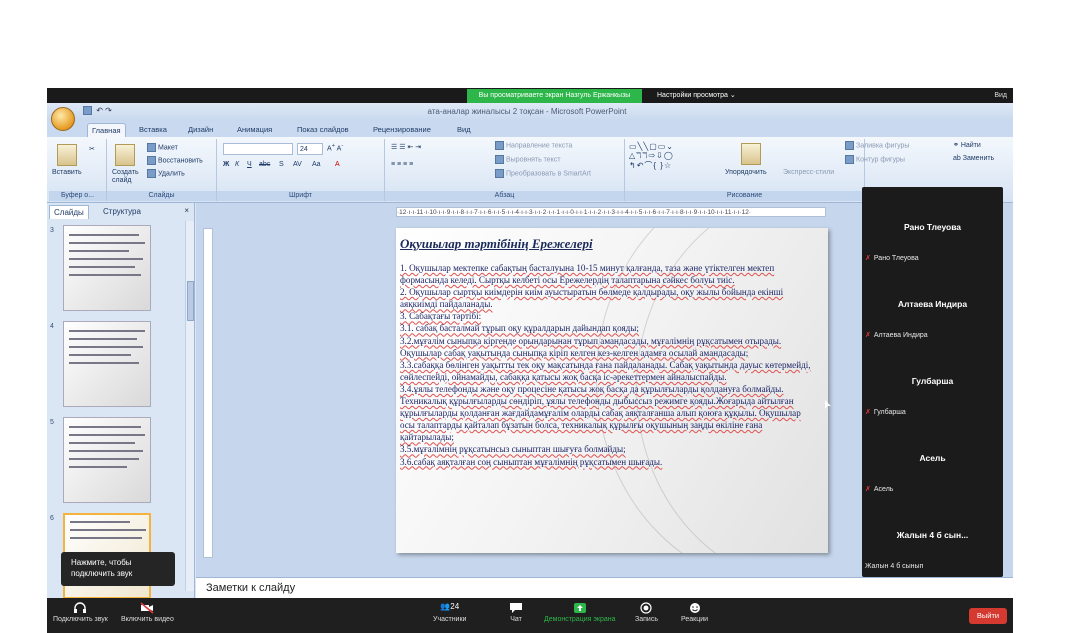 Image resolution: width=1080 pixels, height=633 pixels. I want to click on tab-insert: Вставка, so click(153, 130).